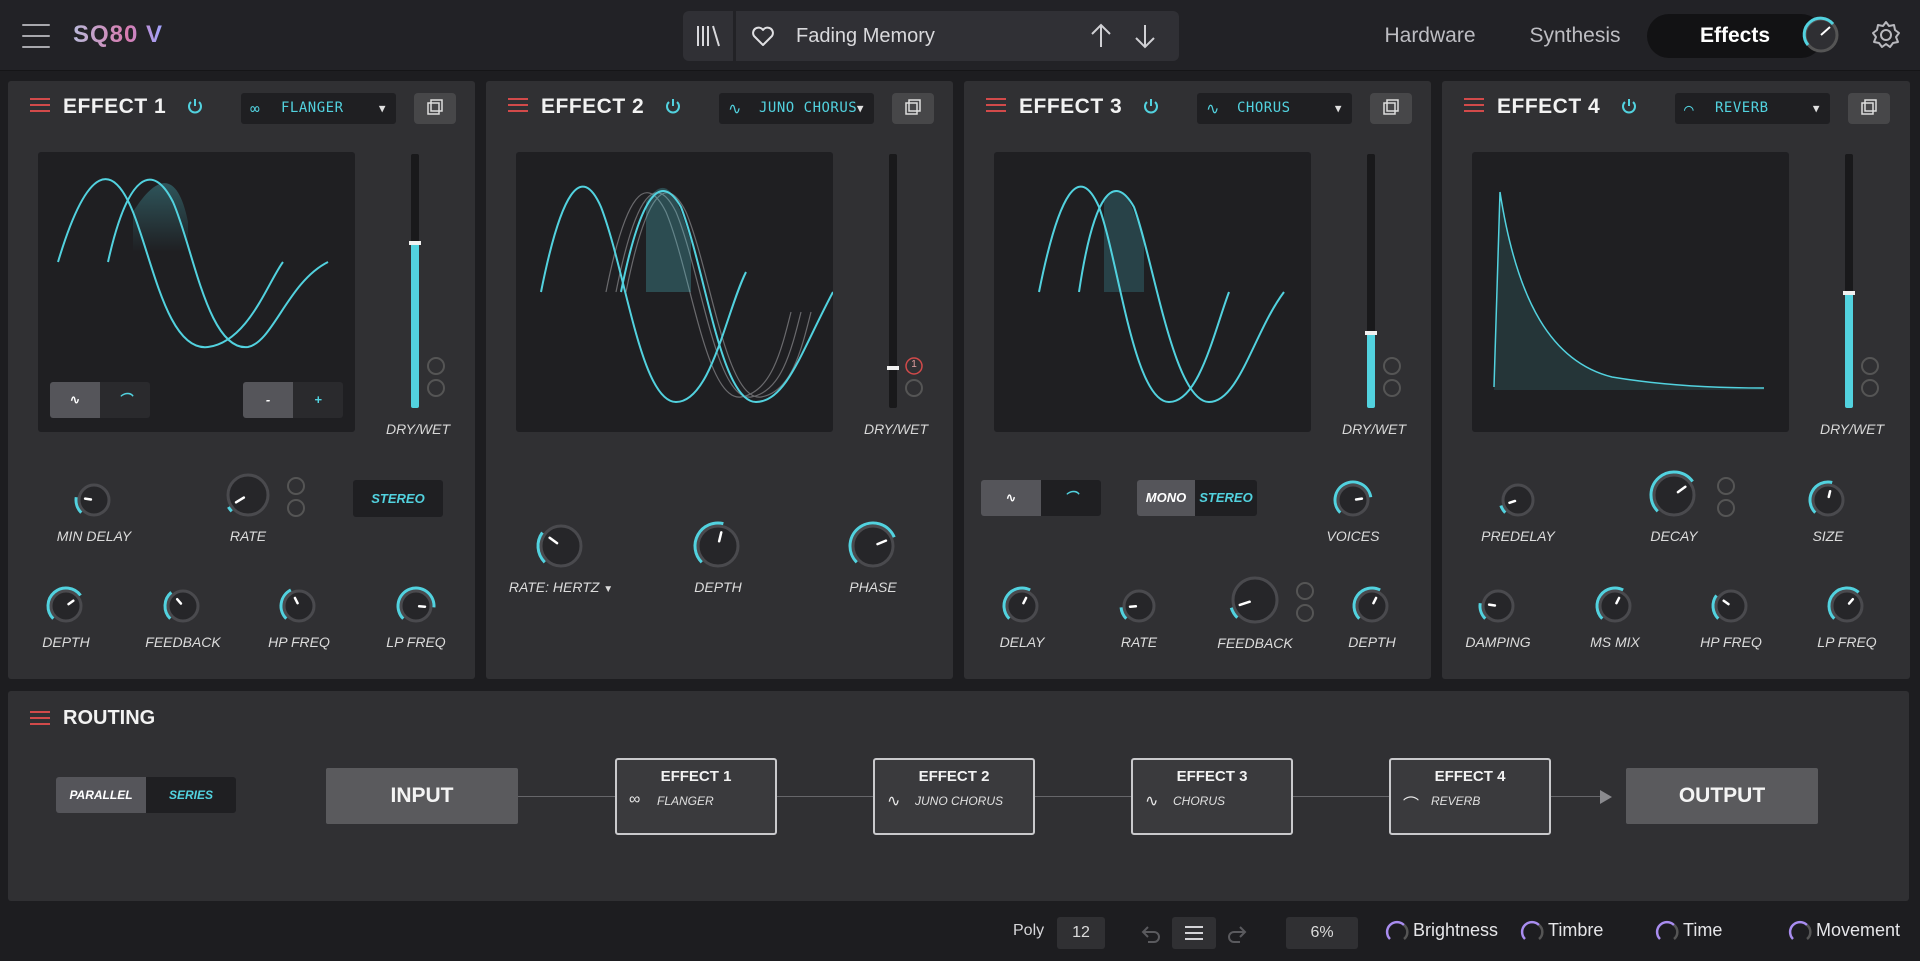  What do you see at coordinates (318, 108) in the screenshot?
I see `effect-1-type-select: ∞FLANGER▼` at bounding box center [318, 108].